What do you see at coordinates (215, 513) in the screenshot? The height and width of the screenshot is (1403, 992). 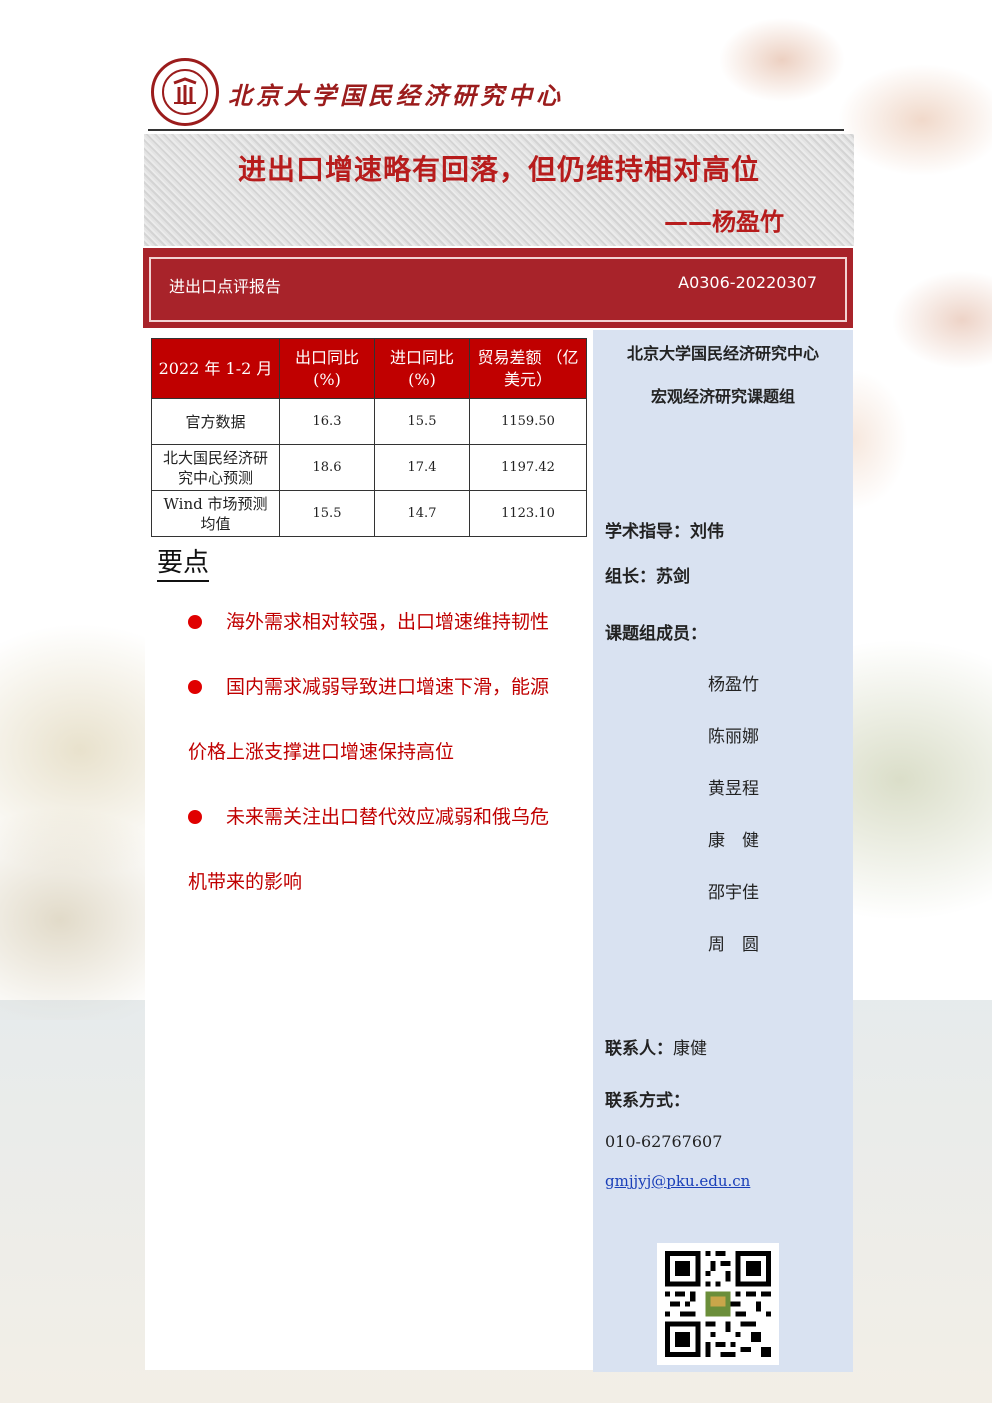 I see `row-label: Wind 市场预测均值` at bounding box center [215, 513].